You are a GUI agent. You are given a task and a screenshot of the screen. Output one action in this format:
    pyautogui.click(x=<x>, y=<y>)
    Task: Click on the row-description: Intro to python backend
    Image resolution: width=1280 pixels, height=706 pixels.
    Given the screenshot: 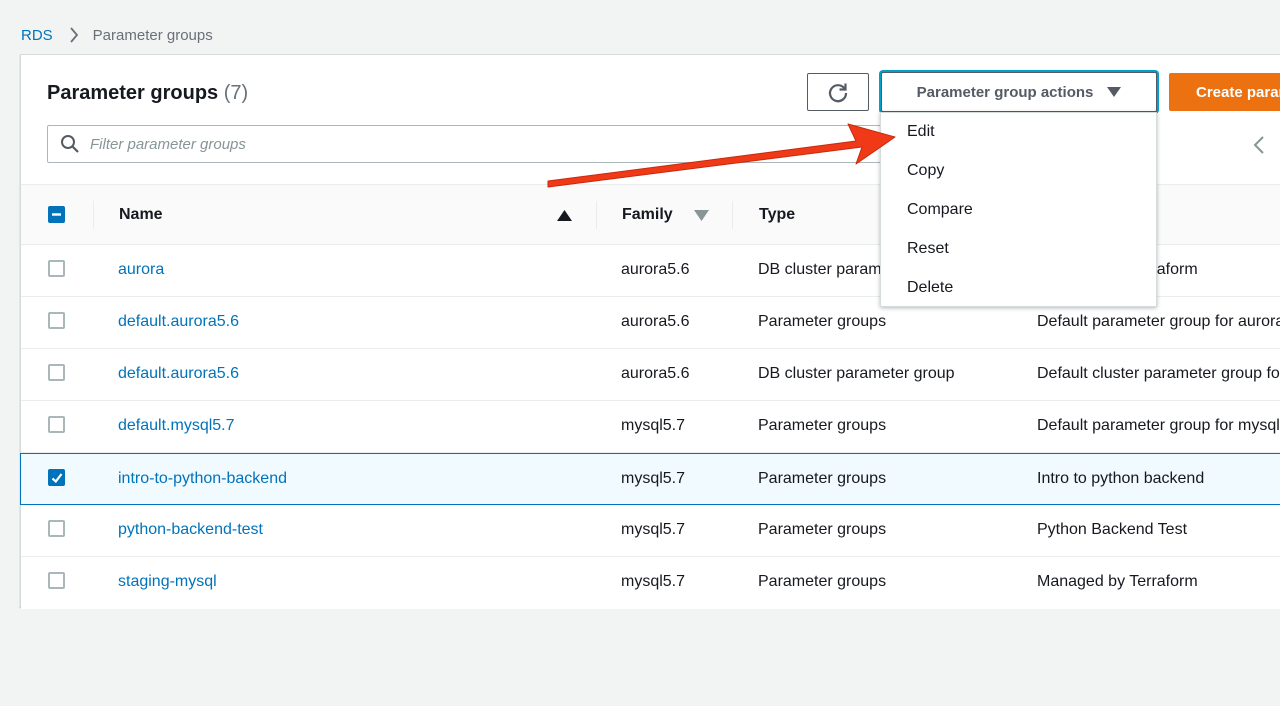 What is the action you would take?
    pyautogui.click(x=1121, y=478)
    